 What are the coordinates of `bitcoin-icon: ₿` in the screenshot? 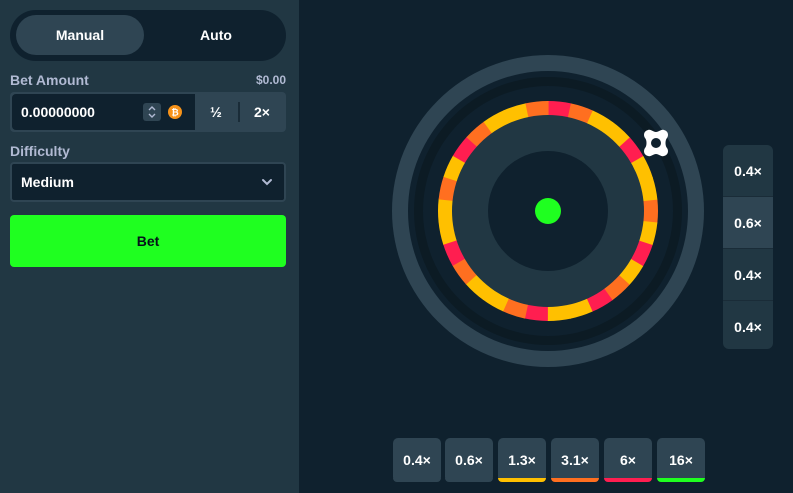 It's located at (175, 112).